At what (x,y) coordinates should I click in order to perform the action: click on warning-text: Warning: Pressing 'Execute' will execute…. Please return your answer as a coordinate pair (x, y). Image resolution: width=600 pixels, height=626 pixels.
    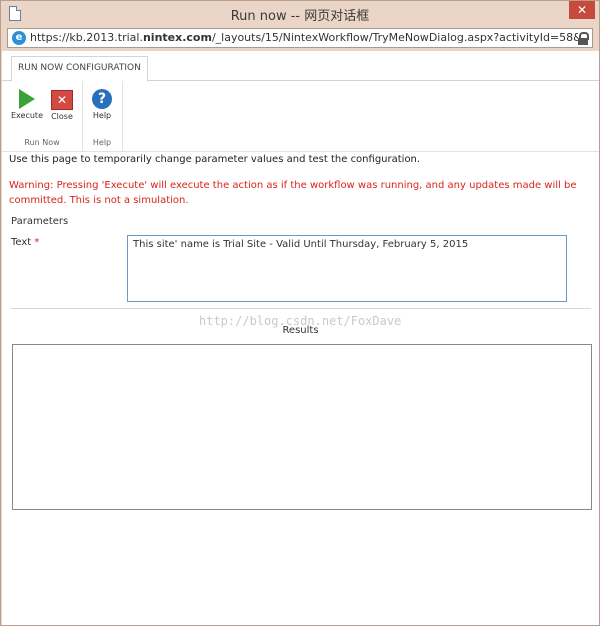
    Looking at the image, I should click on (293, 193).